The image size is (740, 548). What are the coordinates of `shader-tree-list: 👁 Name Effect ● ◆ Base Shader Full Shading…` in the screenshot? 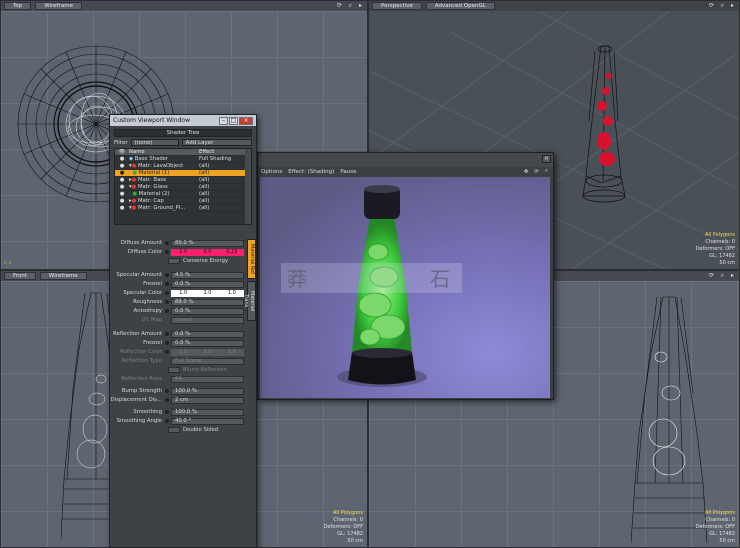 It's located at (183, 186).